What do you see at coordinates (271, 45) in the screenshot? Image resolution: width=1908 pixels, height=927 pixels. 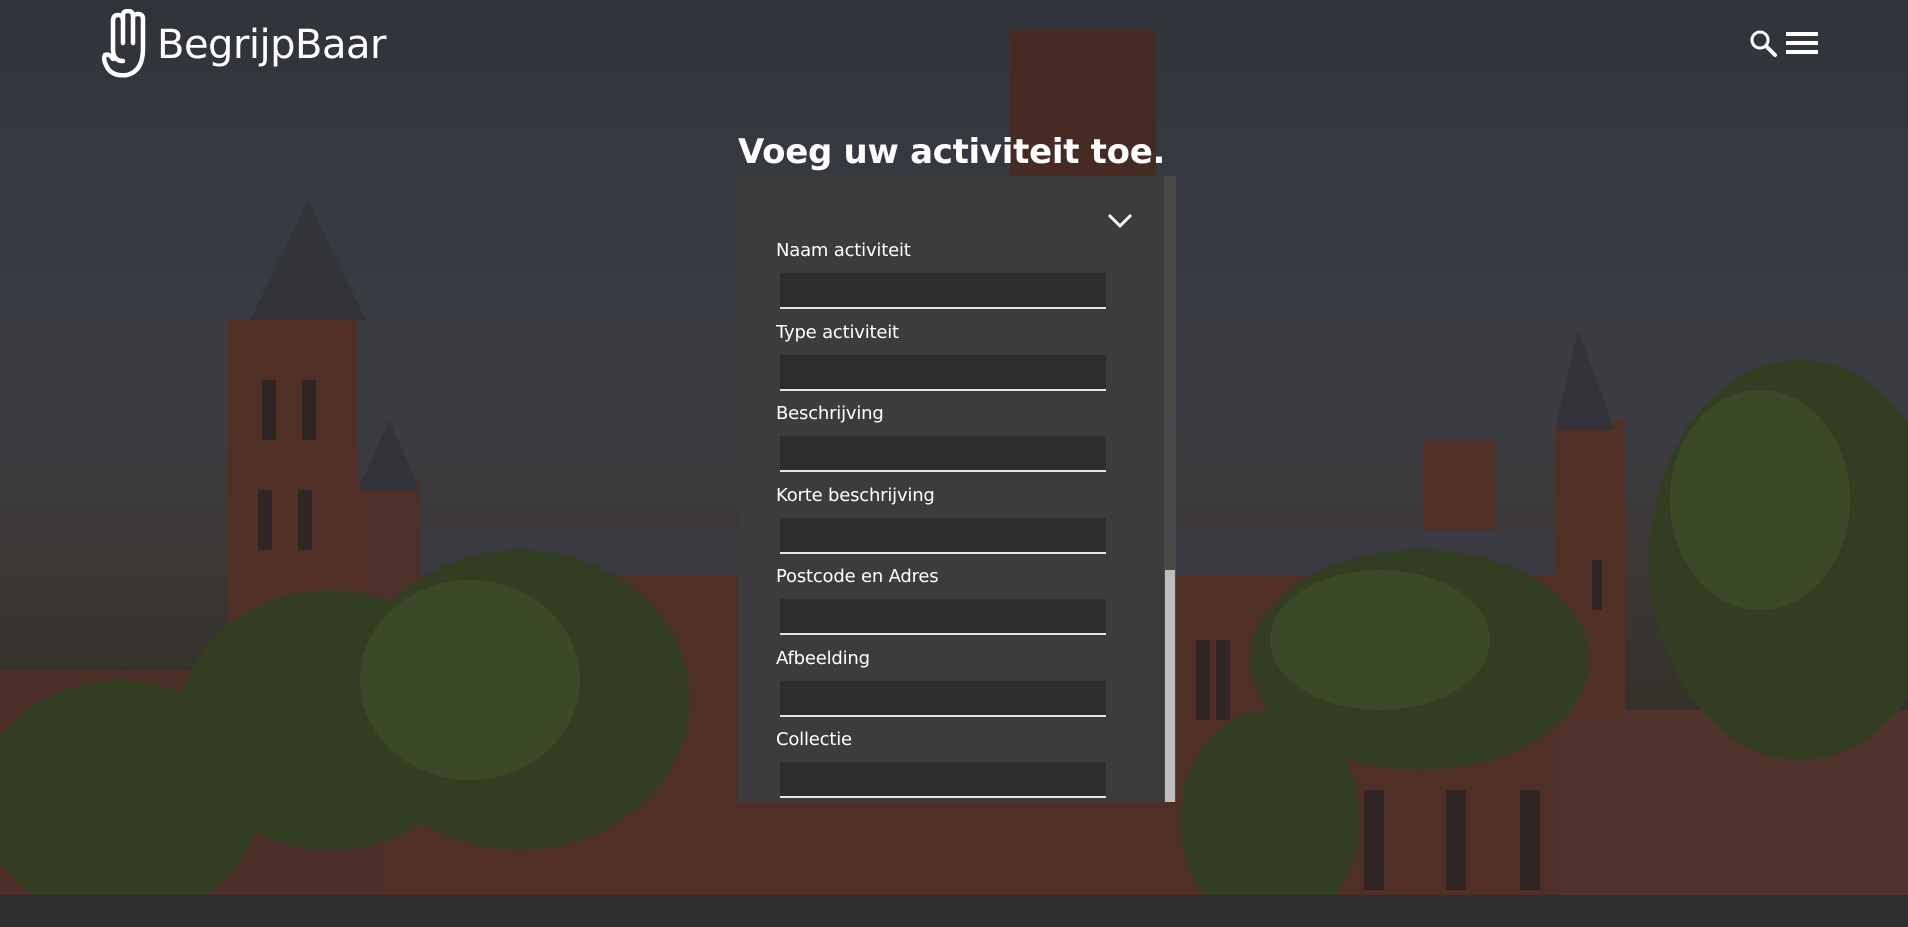 I see `logo-text: BegrijpBaar` at bounding box center [271, 45].